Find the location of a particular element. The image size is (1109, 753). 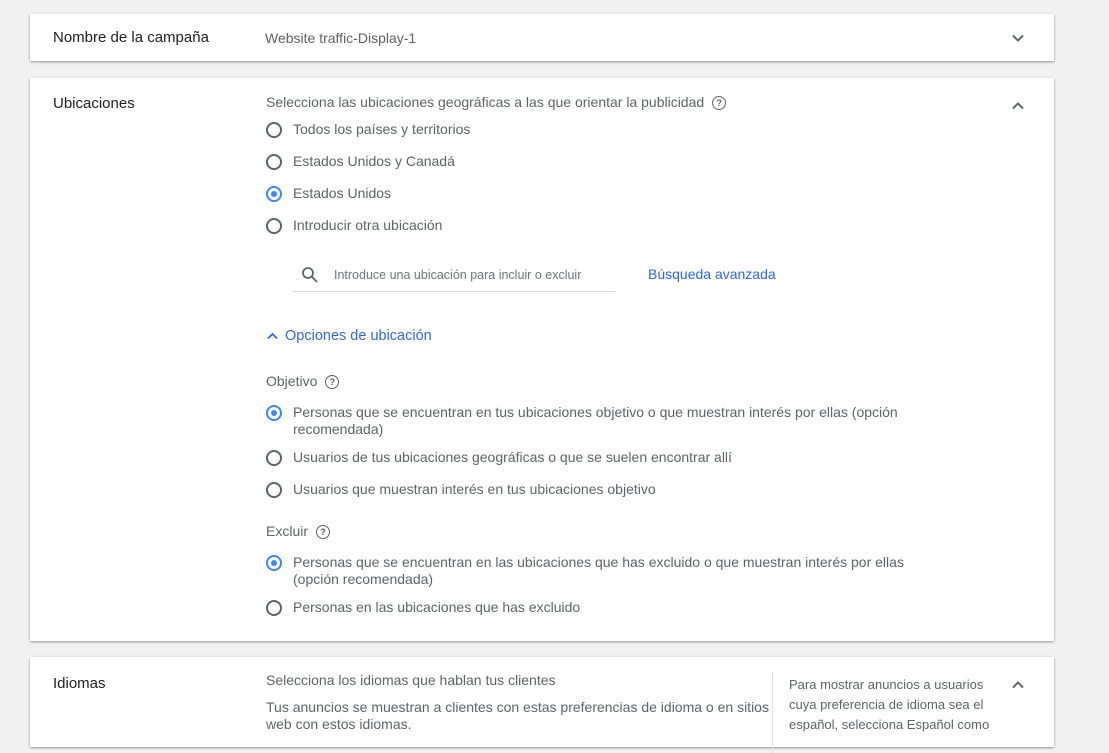

search-icon is located at coordinates (310, 275).